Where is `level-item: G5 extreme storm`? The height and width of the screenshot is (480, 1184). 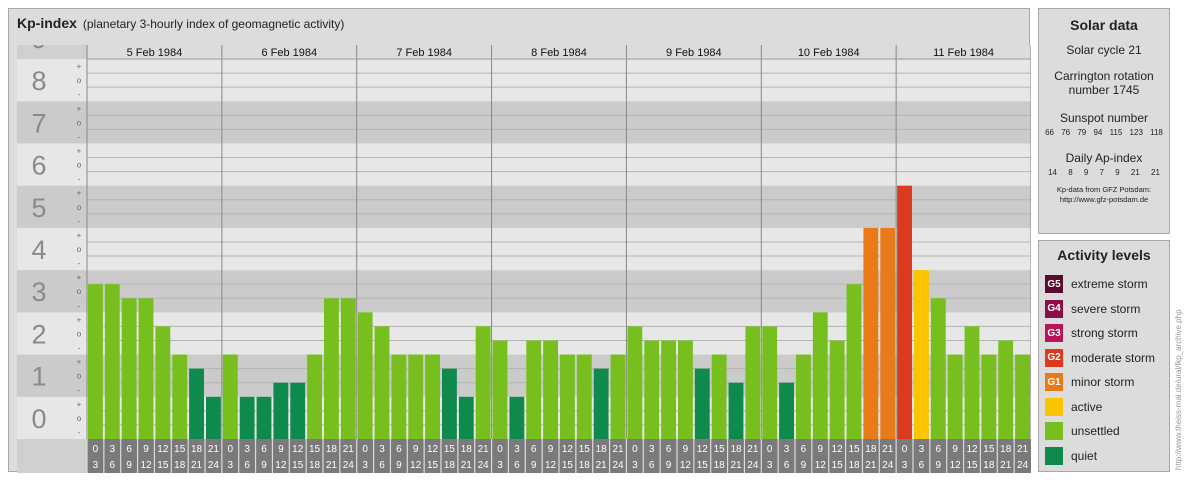
level-item: G5 extreme storm is located at coordinates (1096, 284).